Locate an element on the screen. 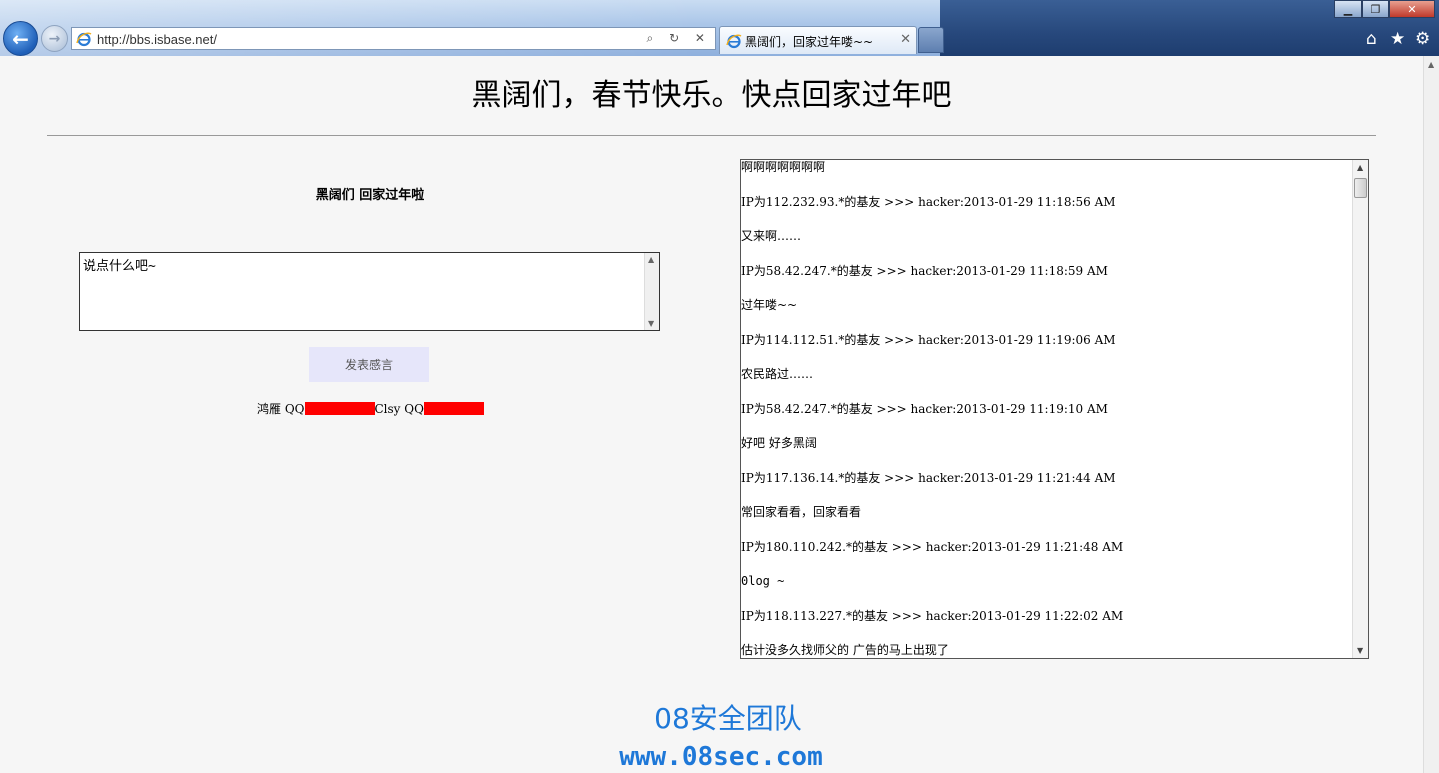  tab-title: 黑阔们，回家过年喽~~ is located at coordinates (809, 42).